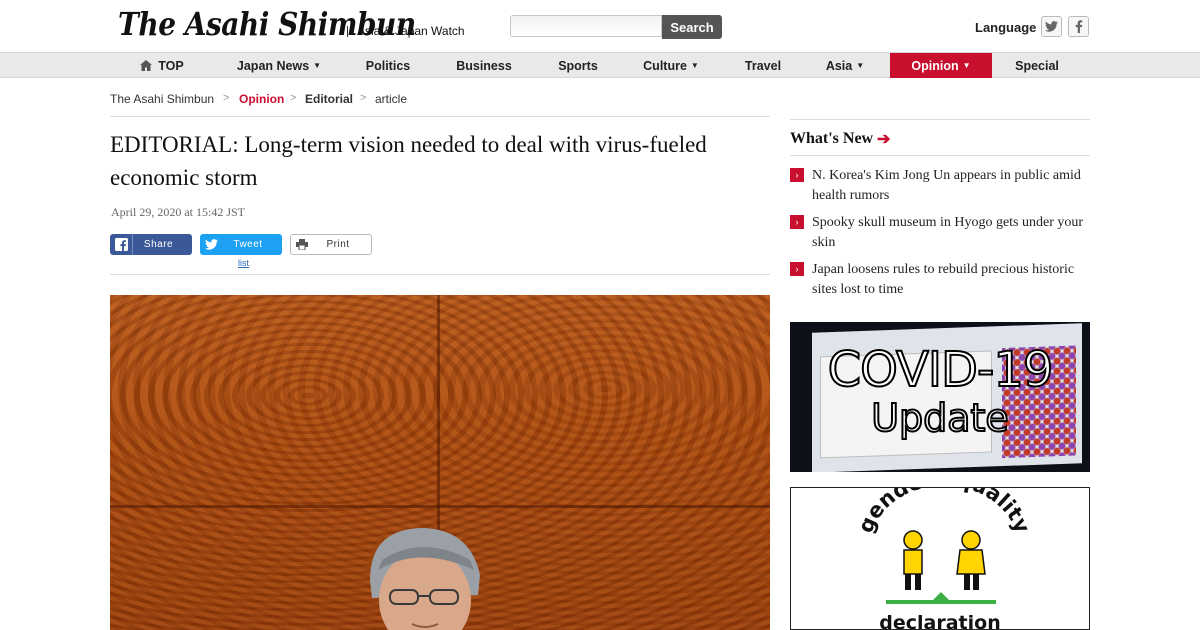 This screenshot has width=1200, height=630. What do you see at coordinates (944, 546) in the screenshot?
I see `gender-equality-logo: gender equality` at bounding box center [944, 546].